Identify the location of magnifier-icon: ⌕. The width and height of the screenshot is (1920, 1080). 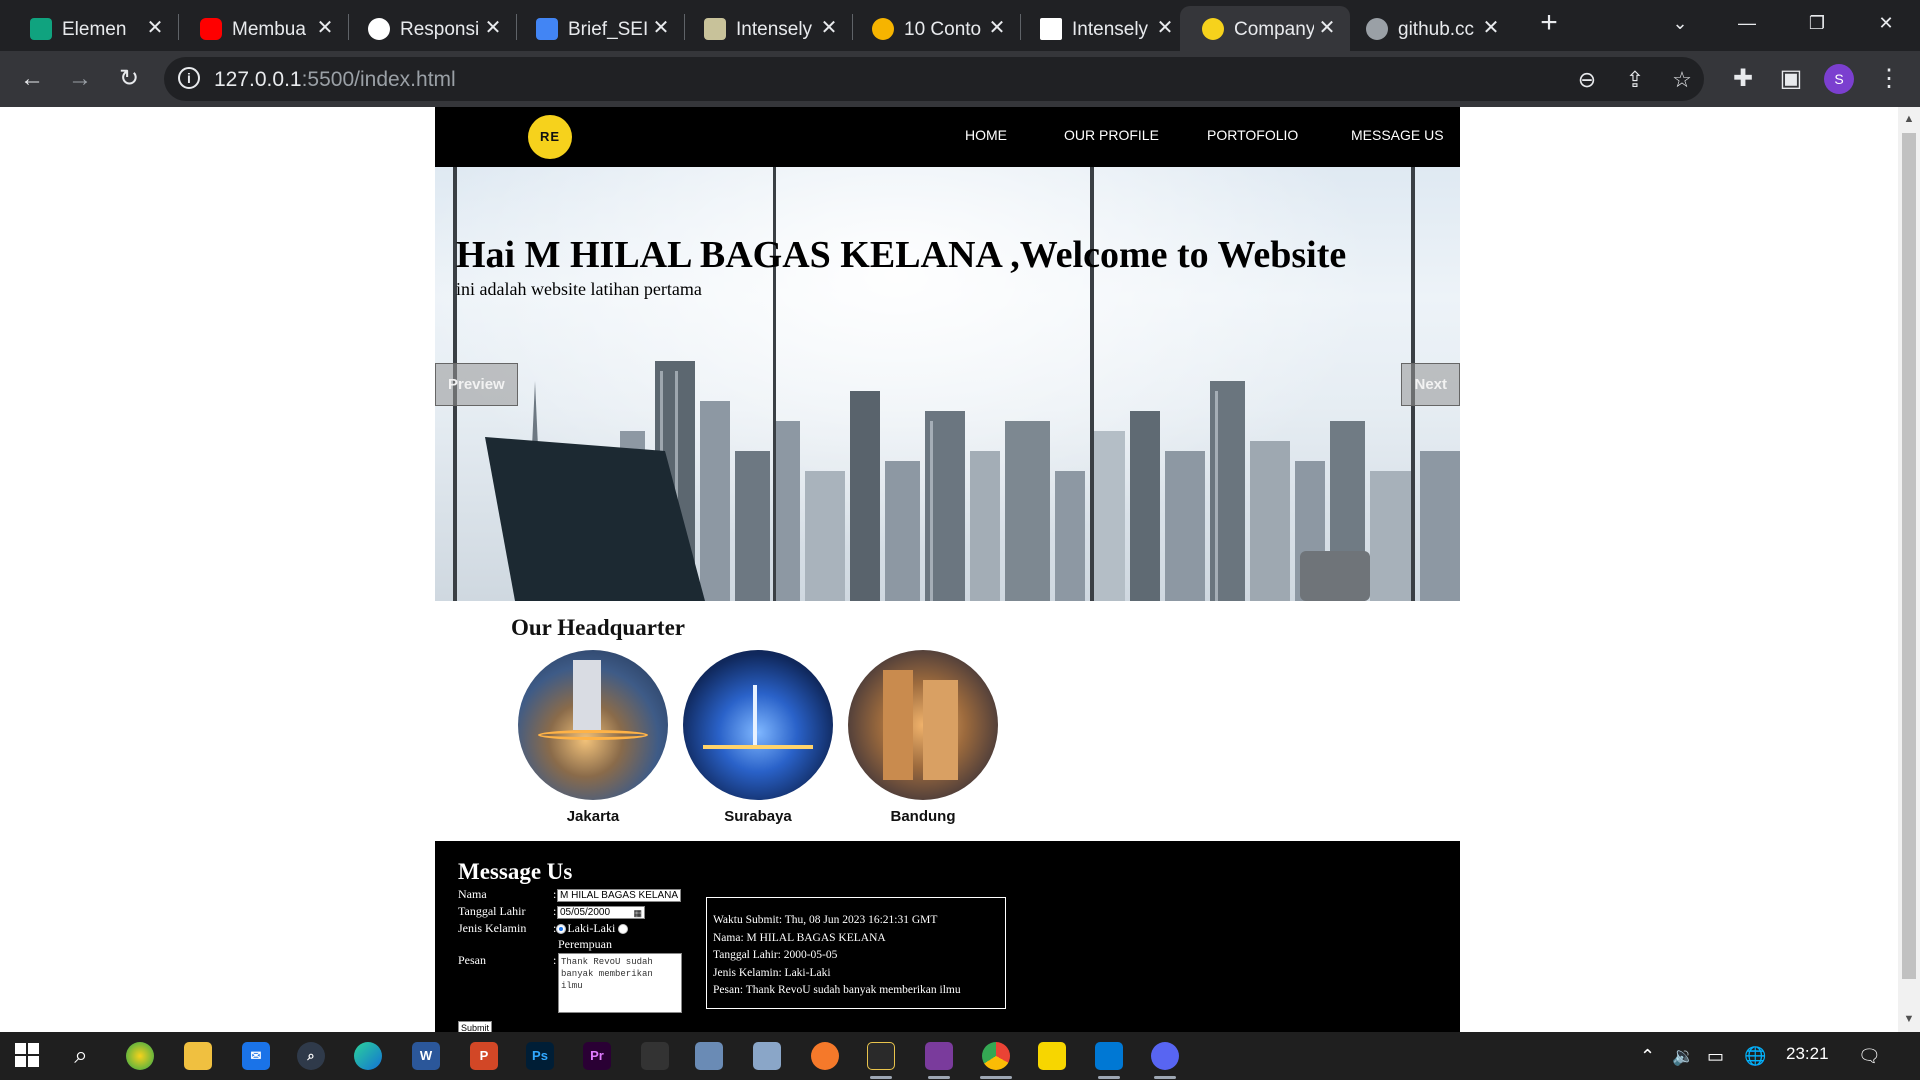
(311, 1056).